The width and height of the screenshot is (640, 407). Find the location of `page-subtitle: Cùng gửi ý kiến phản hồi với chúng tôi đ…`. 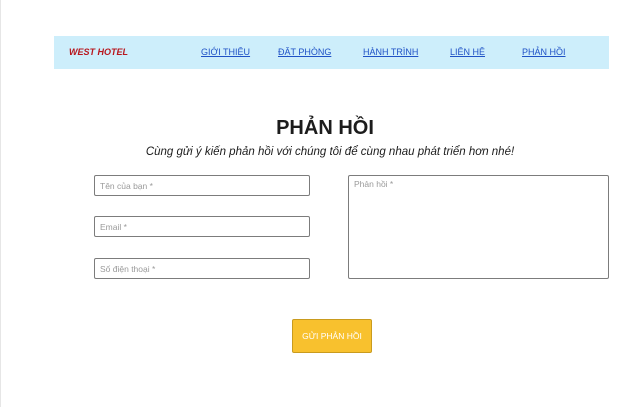

page-subtitle: Cùng gửi ý kiến phản hồi với chúng tôi đ… is located at coordinates (330, 152).